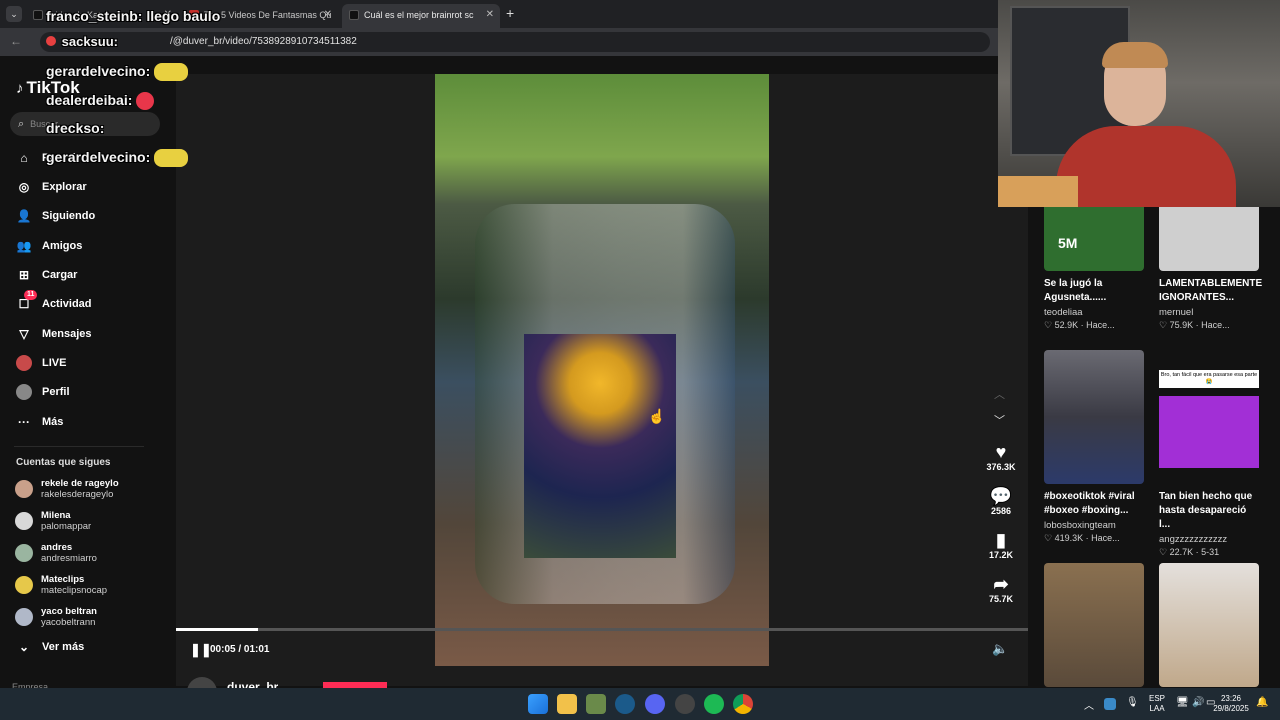 The image size is (1280, 720). Describe the element at coordinates (61, 585) in the screenshot. I see `followed-account: Mateclips mateclipsnocap` at that location.